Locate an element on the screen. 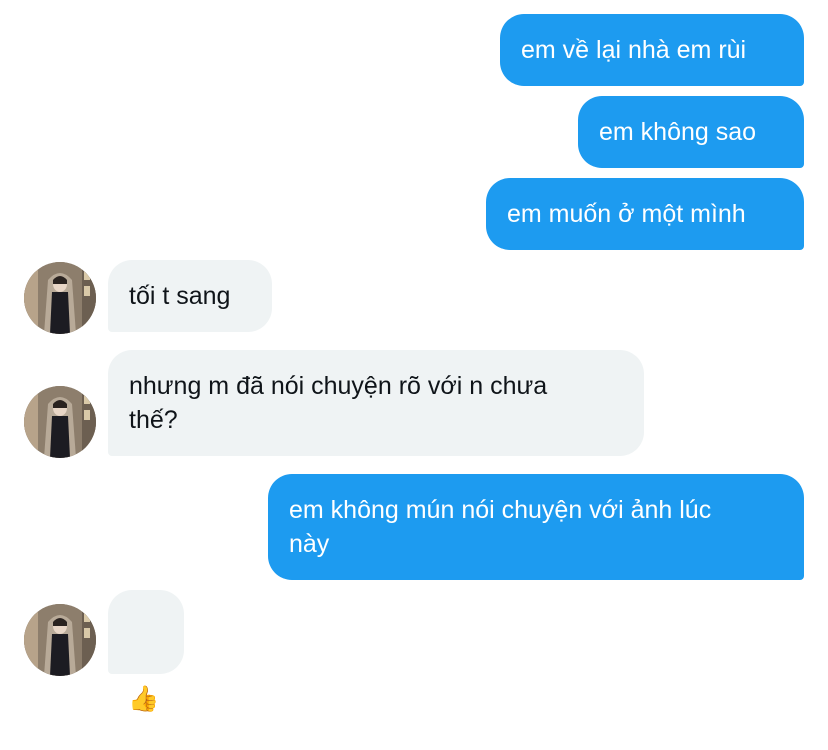 The height and width of the screenshot is (750, 828). received-message-bubble: tối t sang is located at coordinates (190, 296).